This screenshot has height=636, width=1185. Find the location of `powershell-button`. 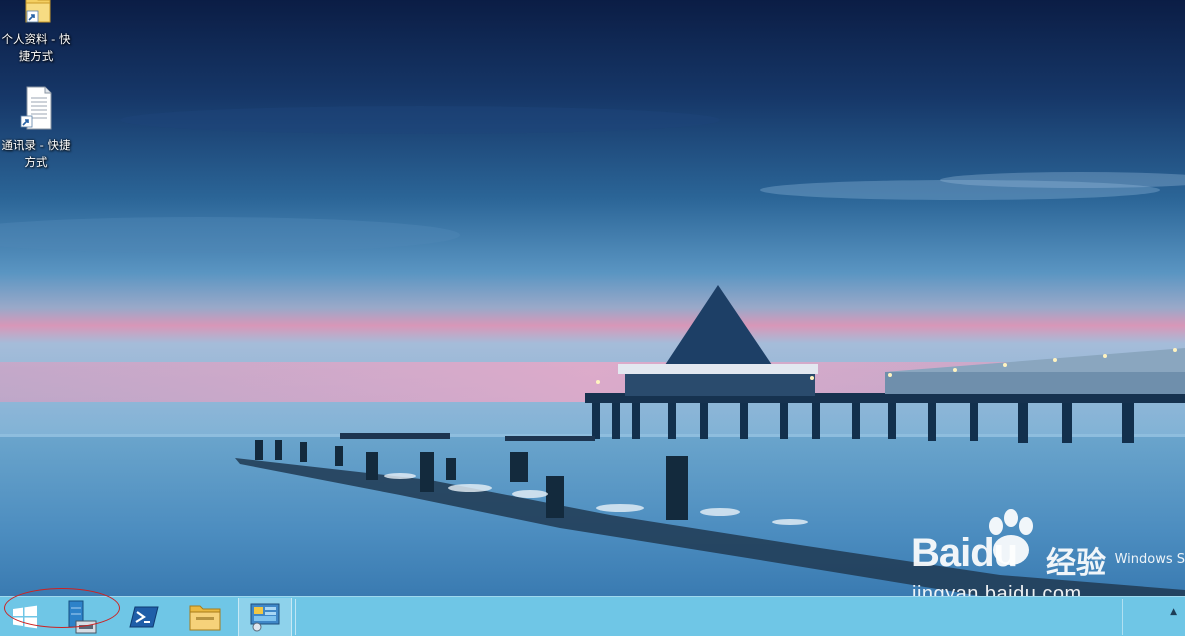

powershell-button is located at coordinates (144, 617).